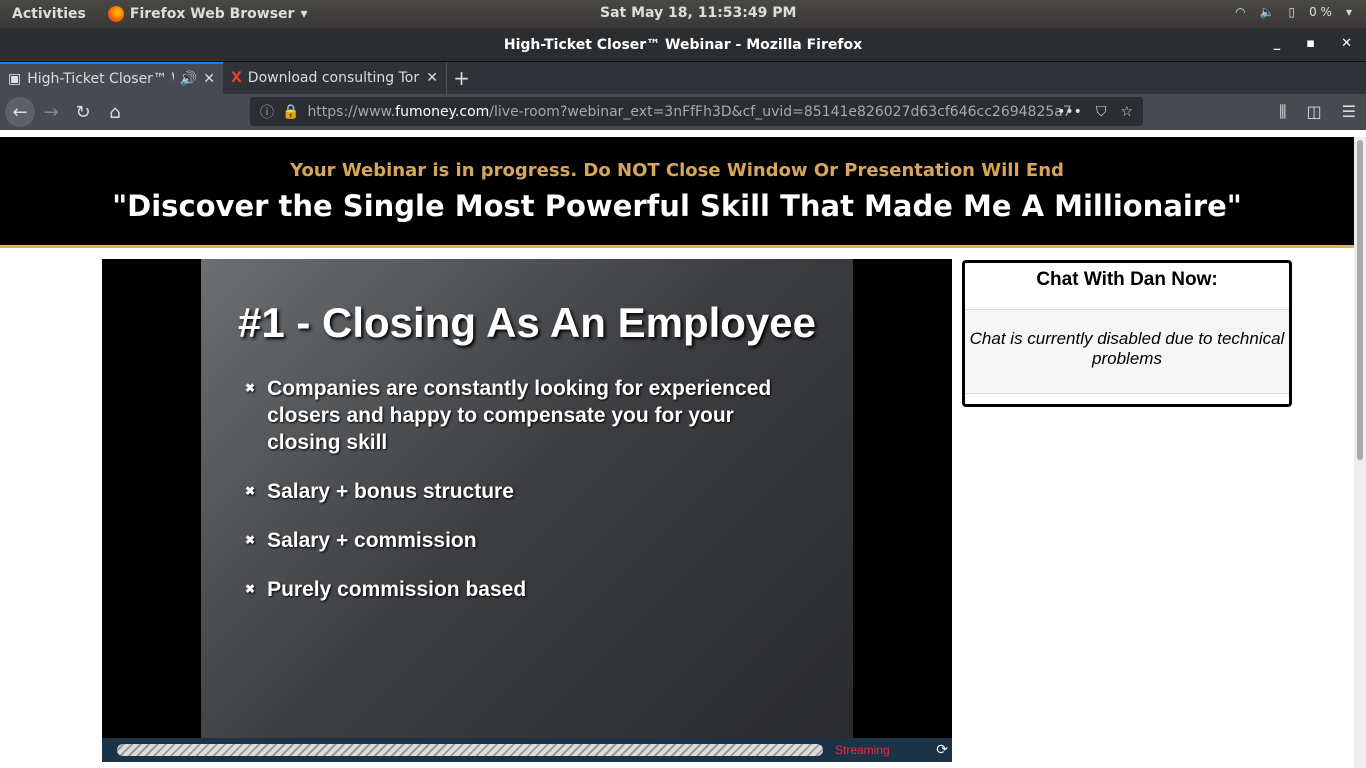 The width and height of the screenshot is (1366, 768). I want to click on back-button: ←, so click(20, 112).